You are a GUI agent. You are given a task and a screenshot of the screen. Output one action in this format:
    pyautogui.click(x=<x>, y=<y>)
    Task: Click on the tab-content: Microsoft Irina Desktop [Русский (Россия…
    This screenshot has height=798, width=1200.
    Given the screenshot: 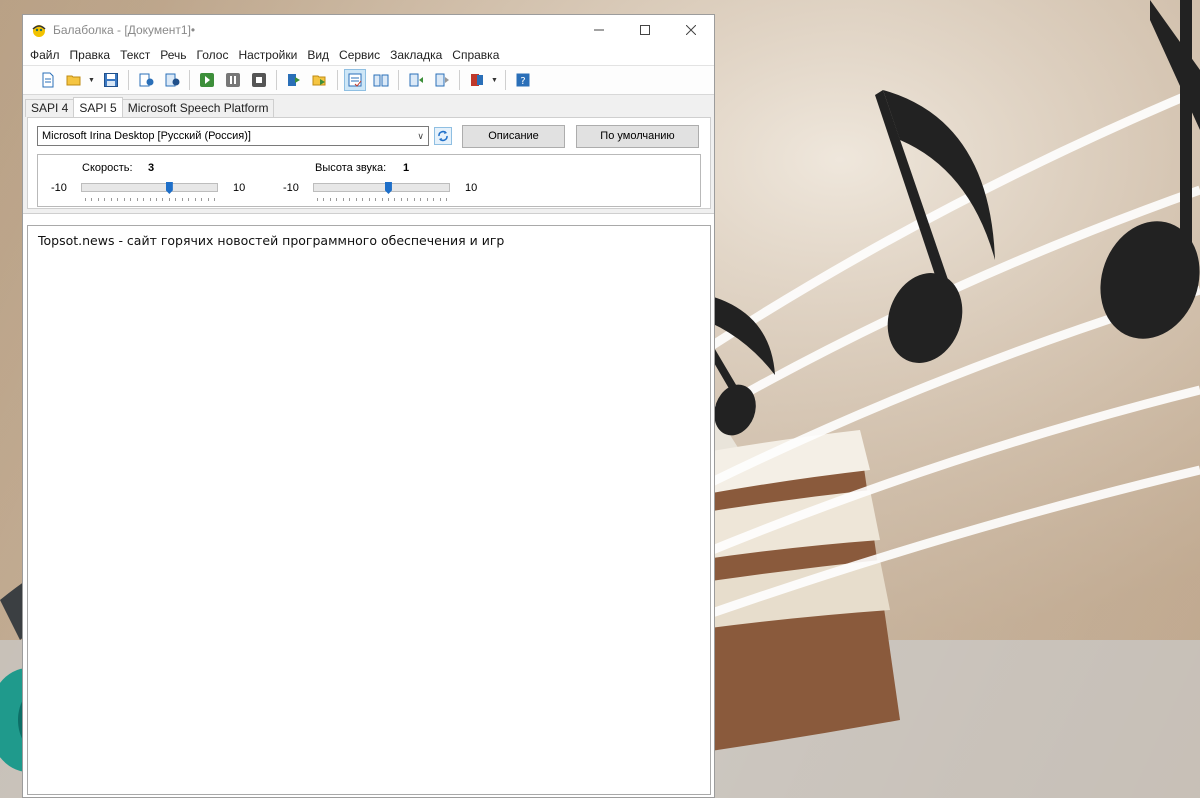 What is the action you would take?
    pyautogui.click(x=369, y=163)
    